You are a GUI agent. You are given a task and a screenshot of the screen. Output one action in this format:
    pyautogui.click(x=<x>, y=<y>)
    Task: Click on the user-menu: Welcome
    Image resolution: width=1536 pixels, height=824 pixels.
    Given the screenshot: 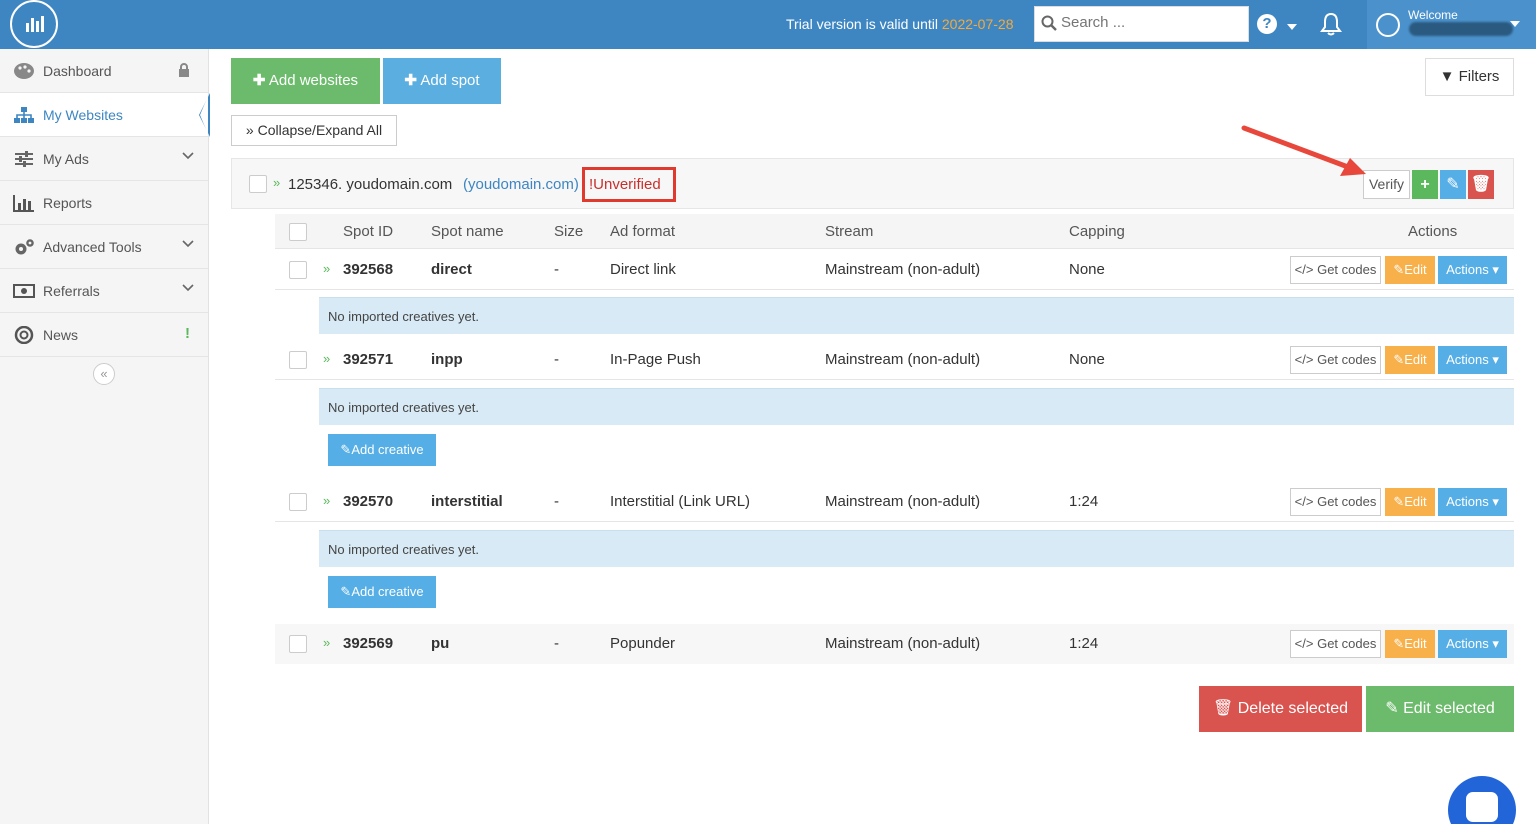 What is the action you would take?
    pyautogui.click(x=1451, y=24)
    